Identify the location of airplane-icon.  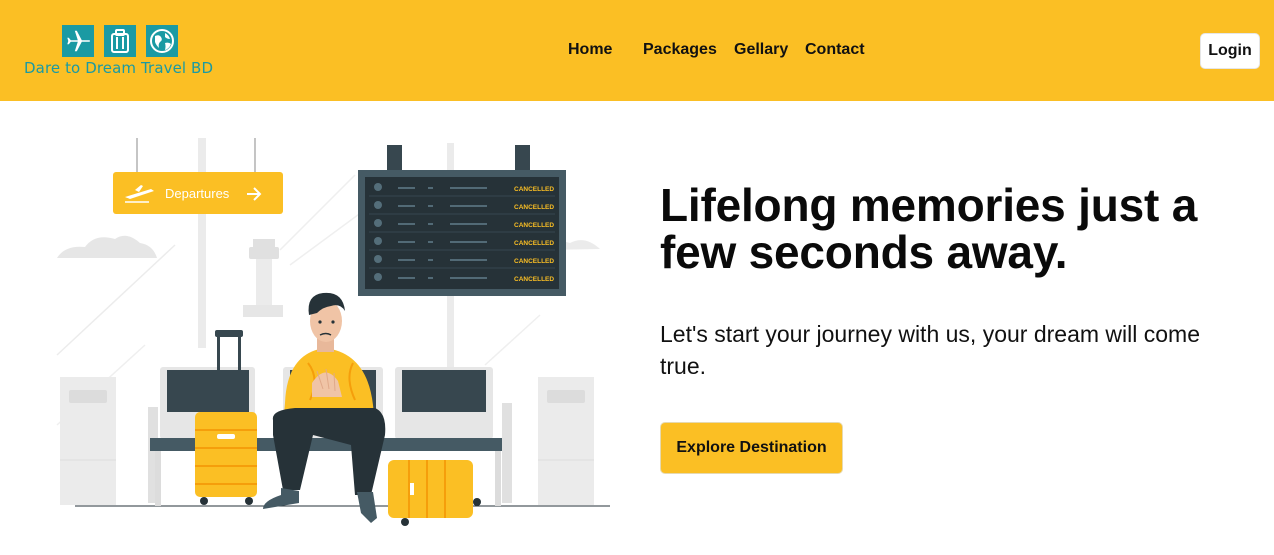
(78, 41).